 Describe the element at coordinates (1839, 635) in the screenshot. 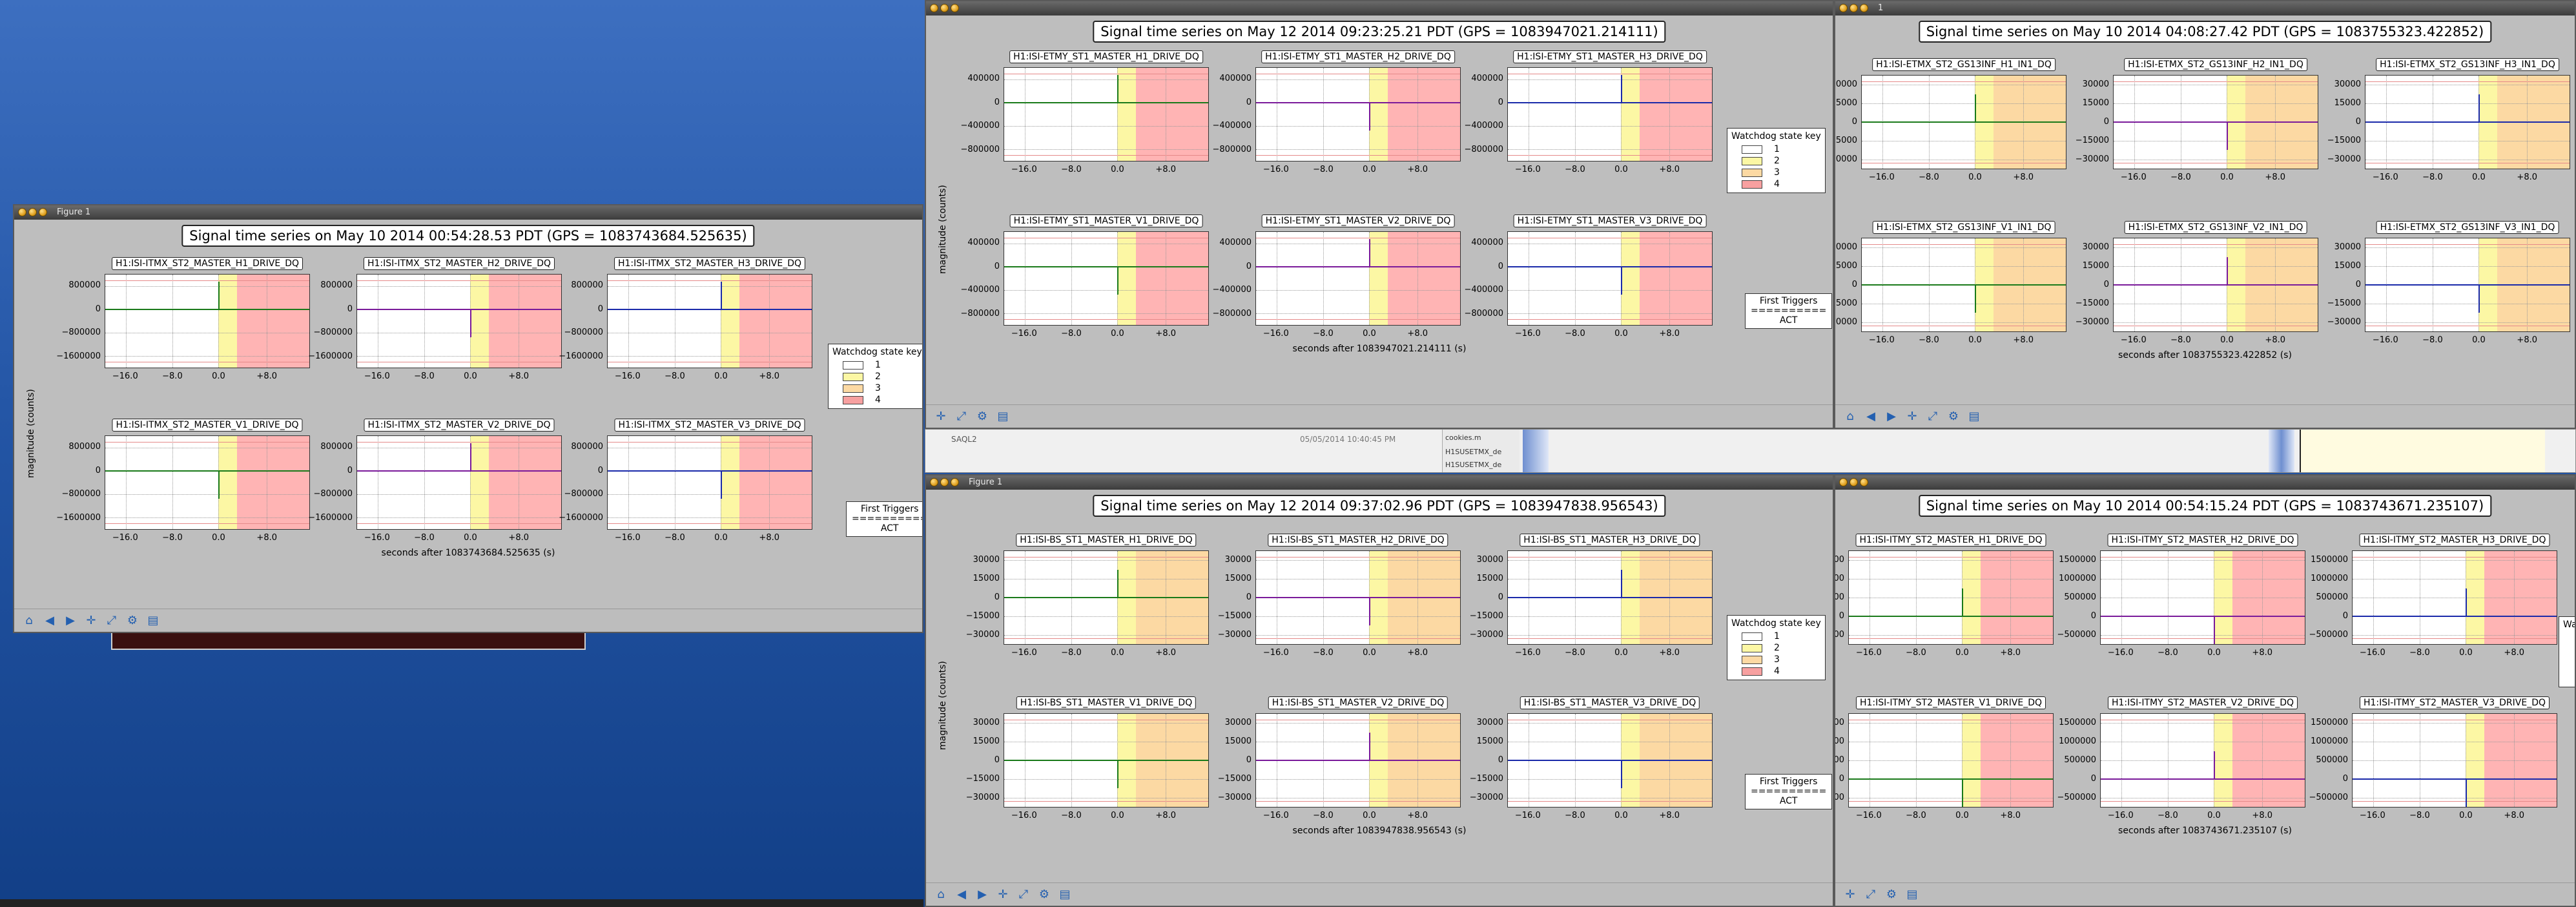

I see `y-tick-label: −500000` at that location.